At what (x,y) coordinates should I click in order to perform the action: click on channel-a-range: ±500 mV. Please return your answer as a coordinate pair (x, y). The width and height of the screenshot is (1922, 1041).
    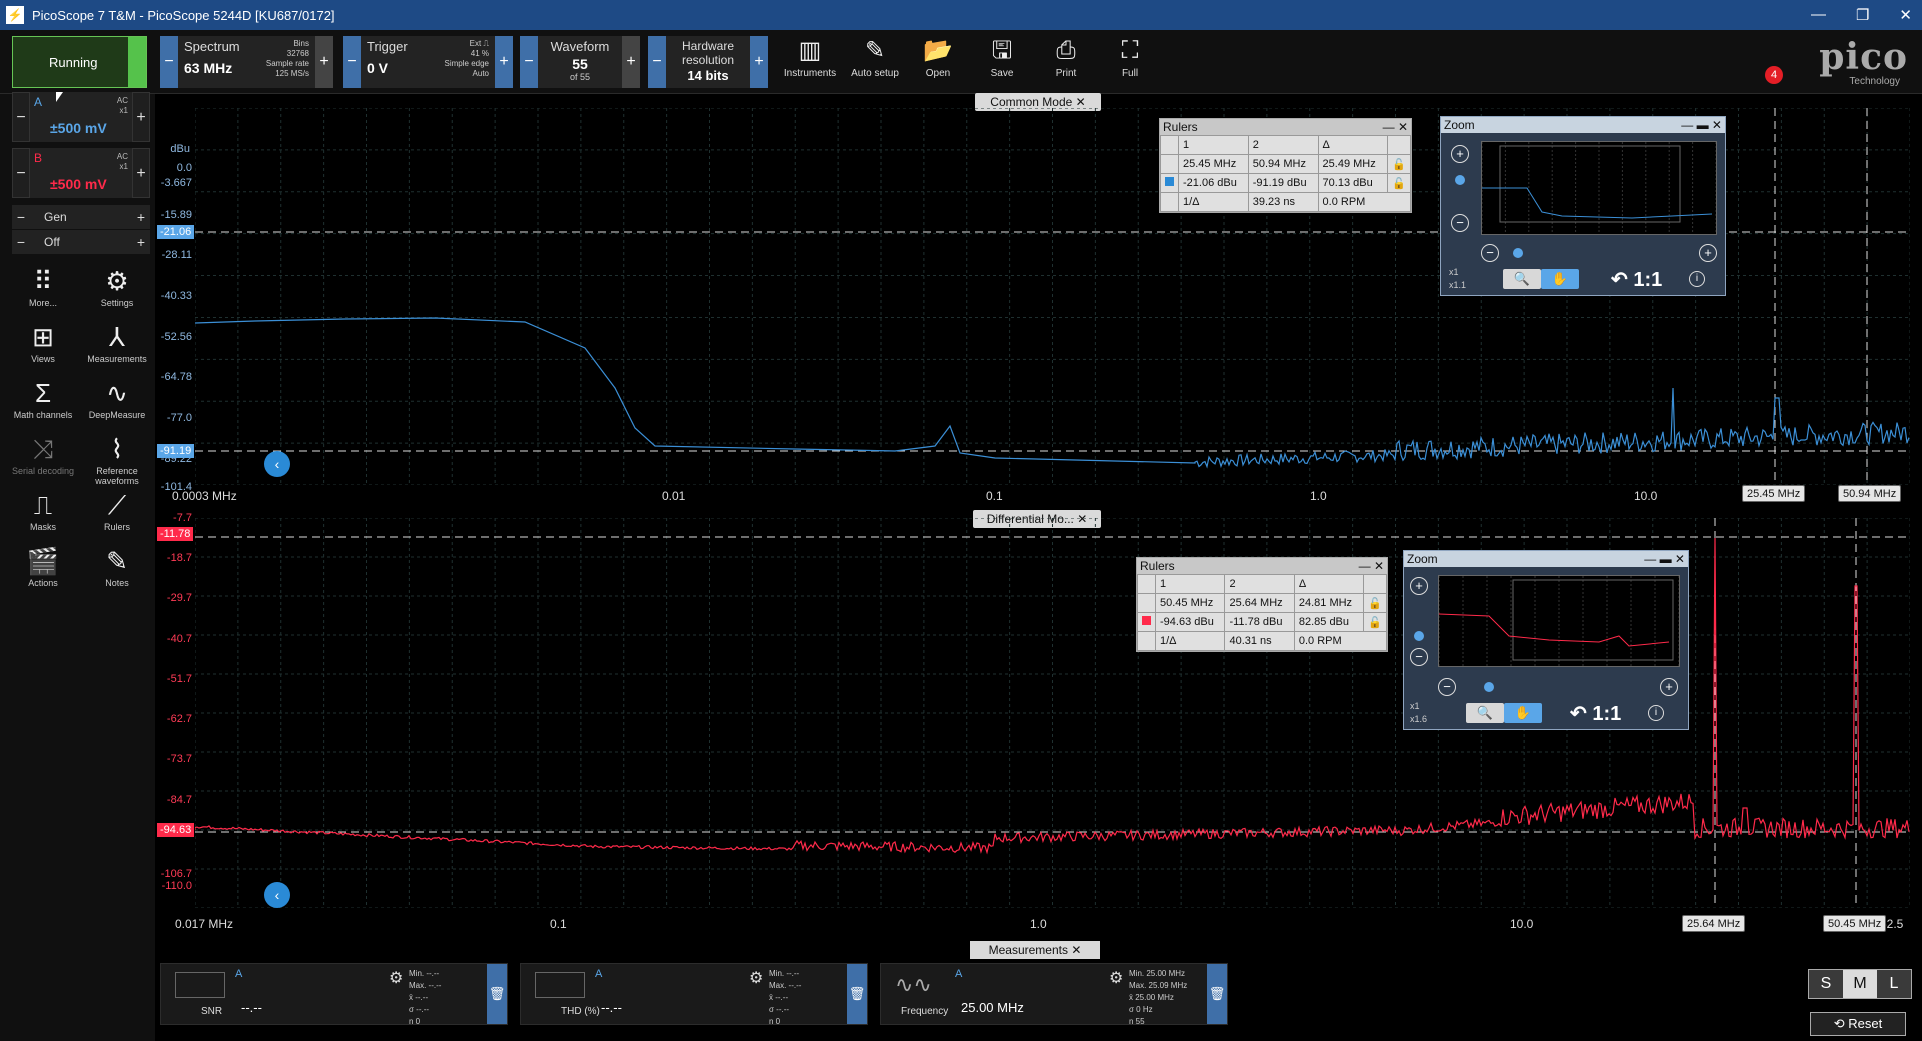
    Looking at the image, I should click on (78, 128).